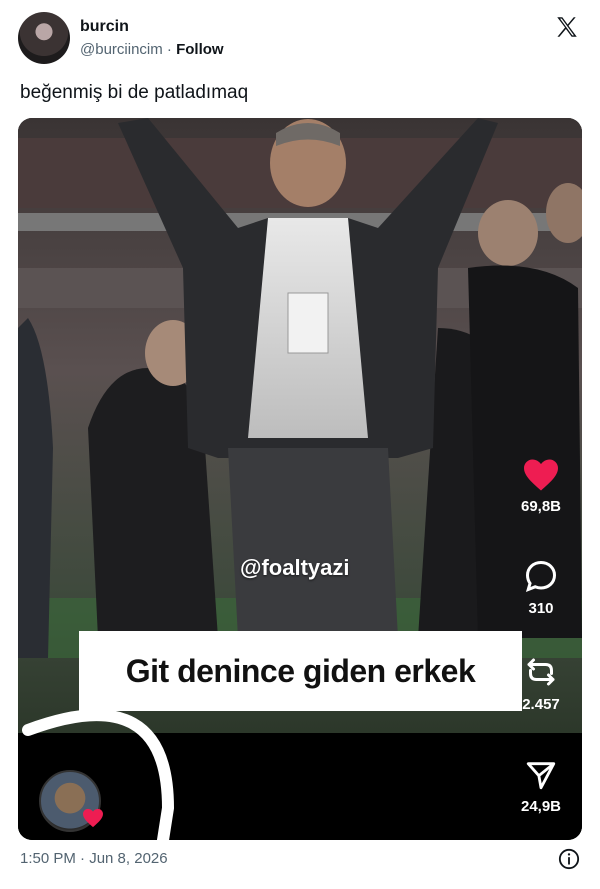  I want to click on share-action: 24,9B, so click(541, 786).